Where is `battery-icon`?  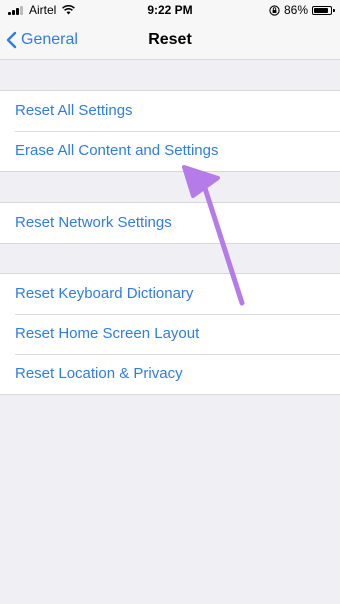
battery-icon is located at coordinates (323, 10).